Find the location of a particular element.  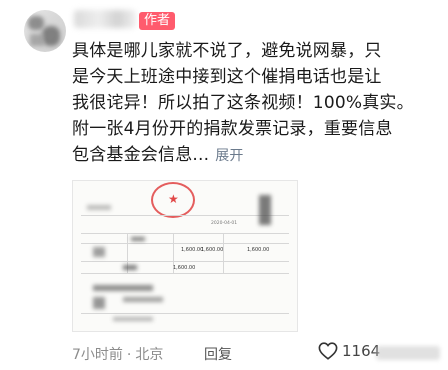

receipt-date: 2020-04-01 is located at coordinates (224, 223).